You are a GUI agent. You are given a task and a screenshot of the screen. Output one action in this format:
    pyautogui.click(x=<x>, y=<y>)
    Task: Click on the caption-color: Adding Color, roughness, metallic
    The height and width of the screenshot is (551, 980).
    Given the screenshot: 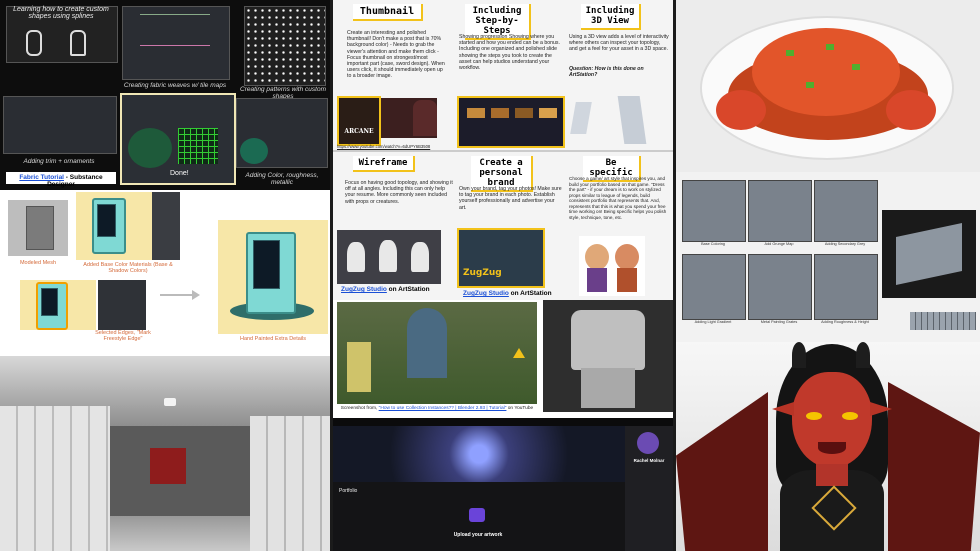 What is the action you would take?
    pyautogui.click(x=282, y=179)
    